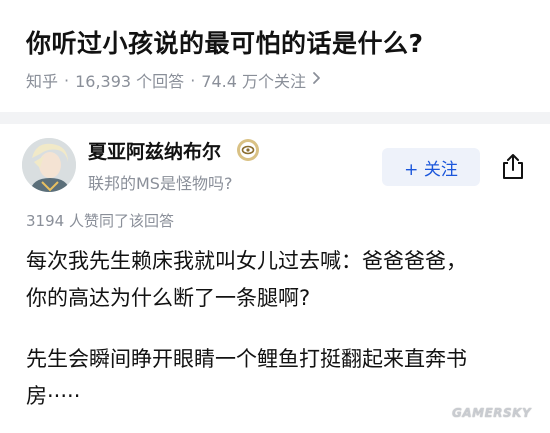 This screenshot has width=550, height=433. I want to click on author-name: 夏亚阿兹纳布尔, so click(154, 150).